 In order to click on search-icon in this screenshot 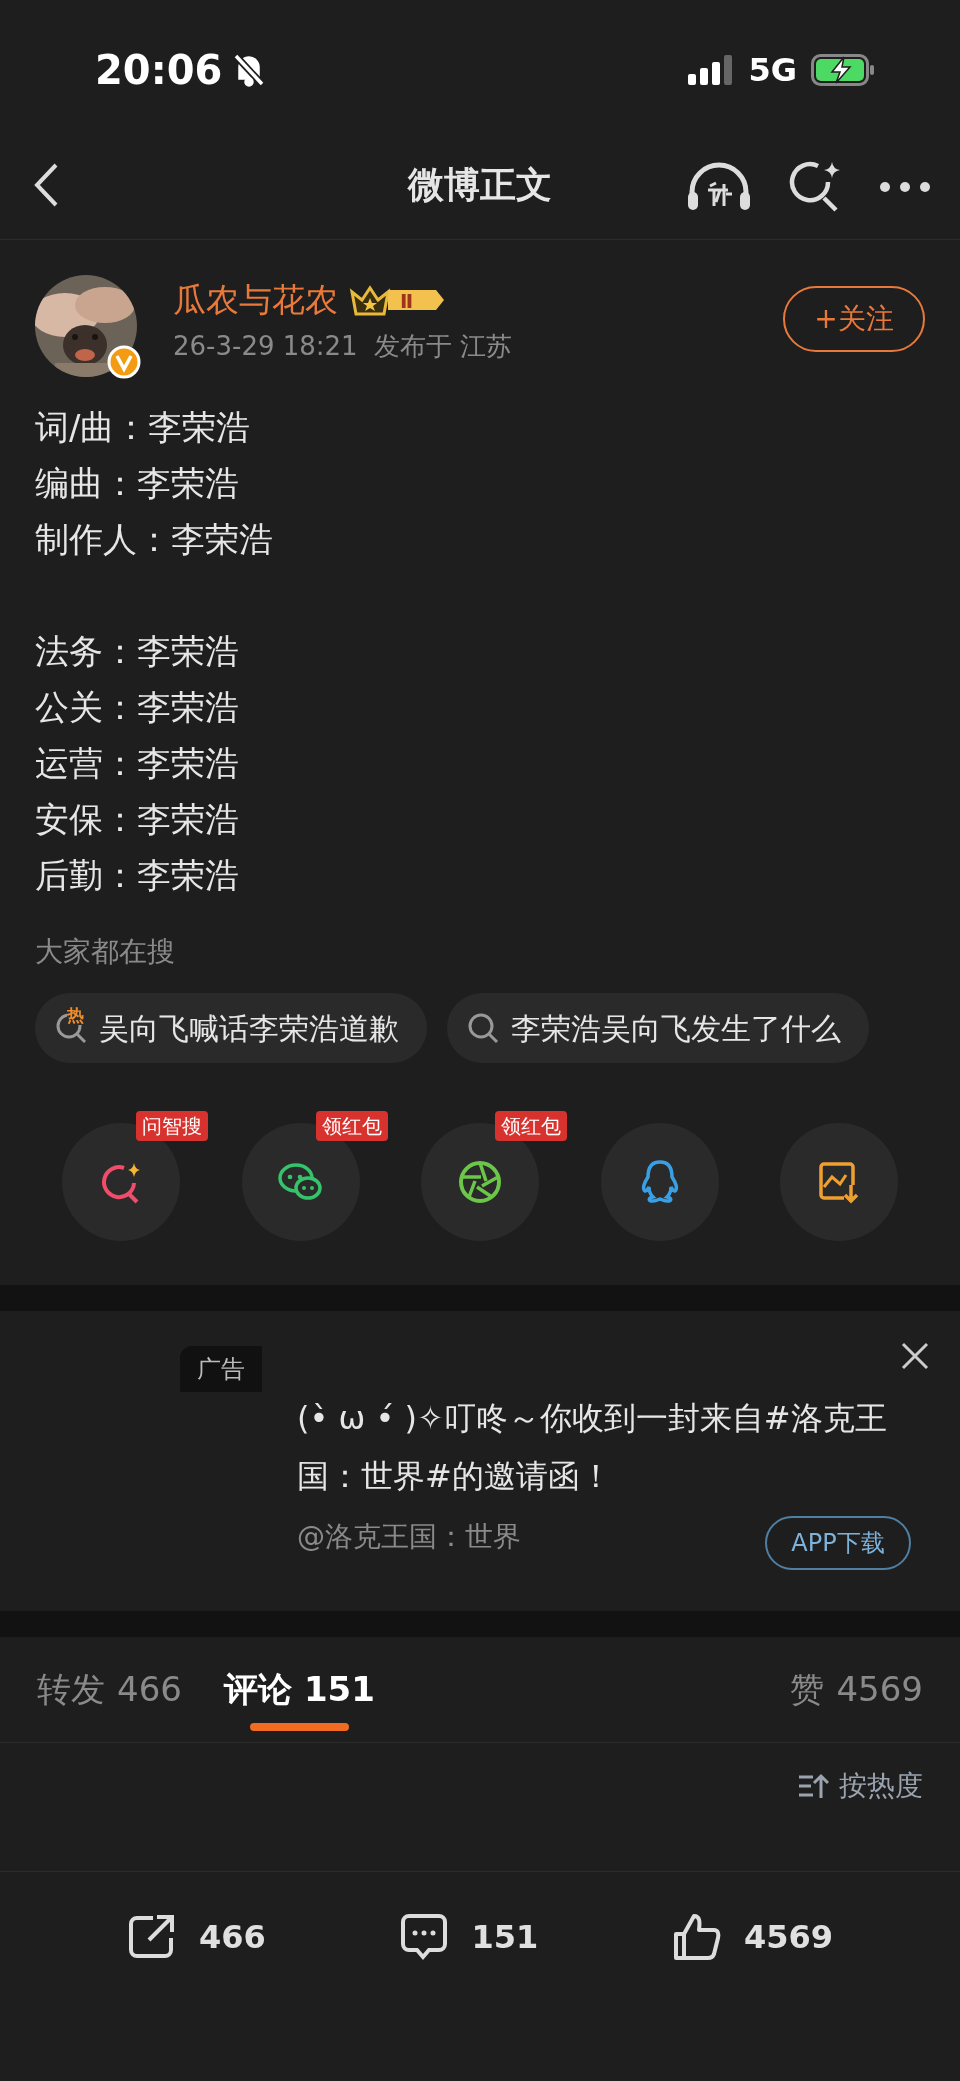, I will do `click(484, 1028)`.